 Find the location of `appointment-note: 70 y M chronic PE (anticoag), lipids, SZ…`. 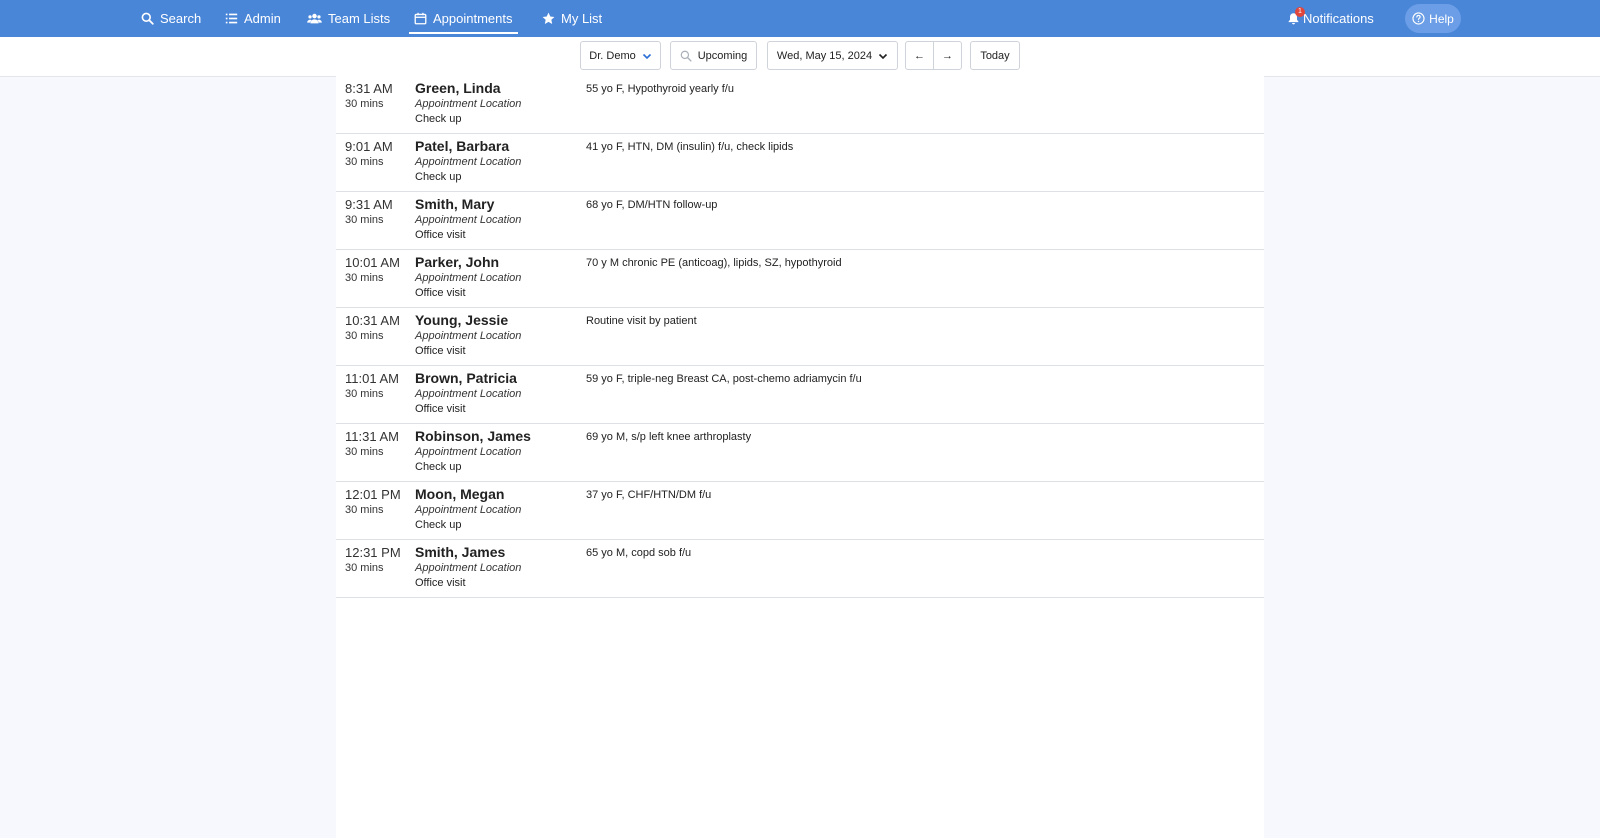

appointment-note: 70 y M chronic PE (anticoag), lipids, SZ… is located at coordinates (714, 263).